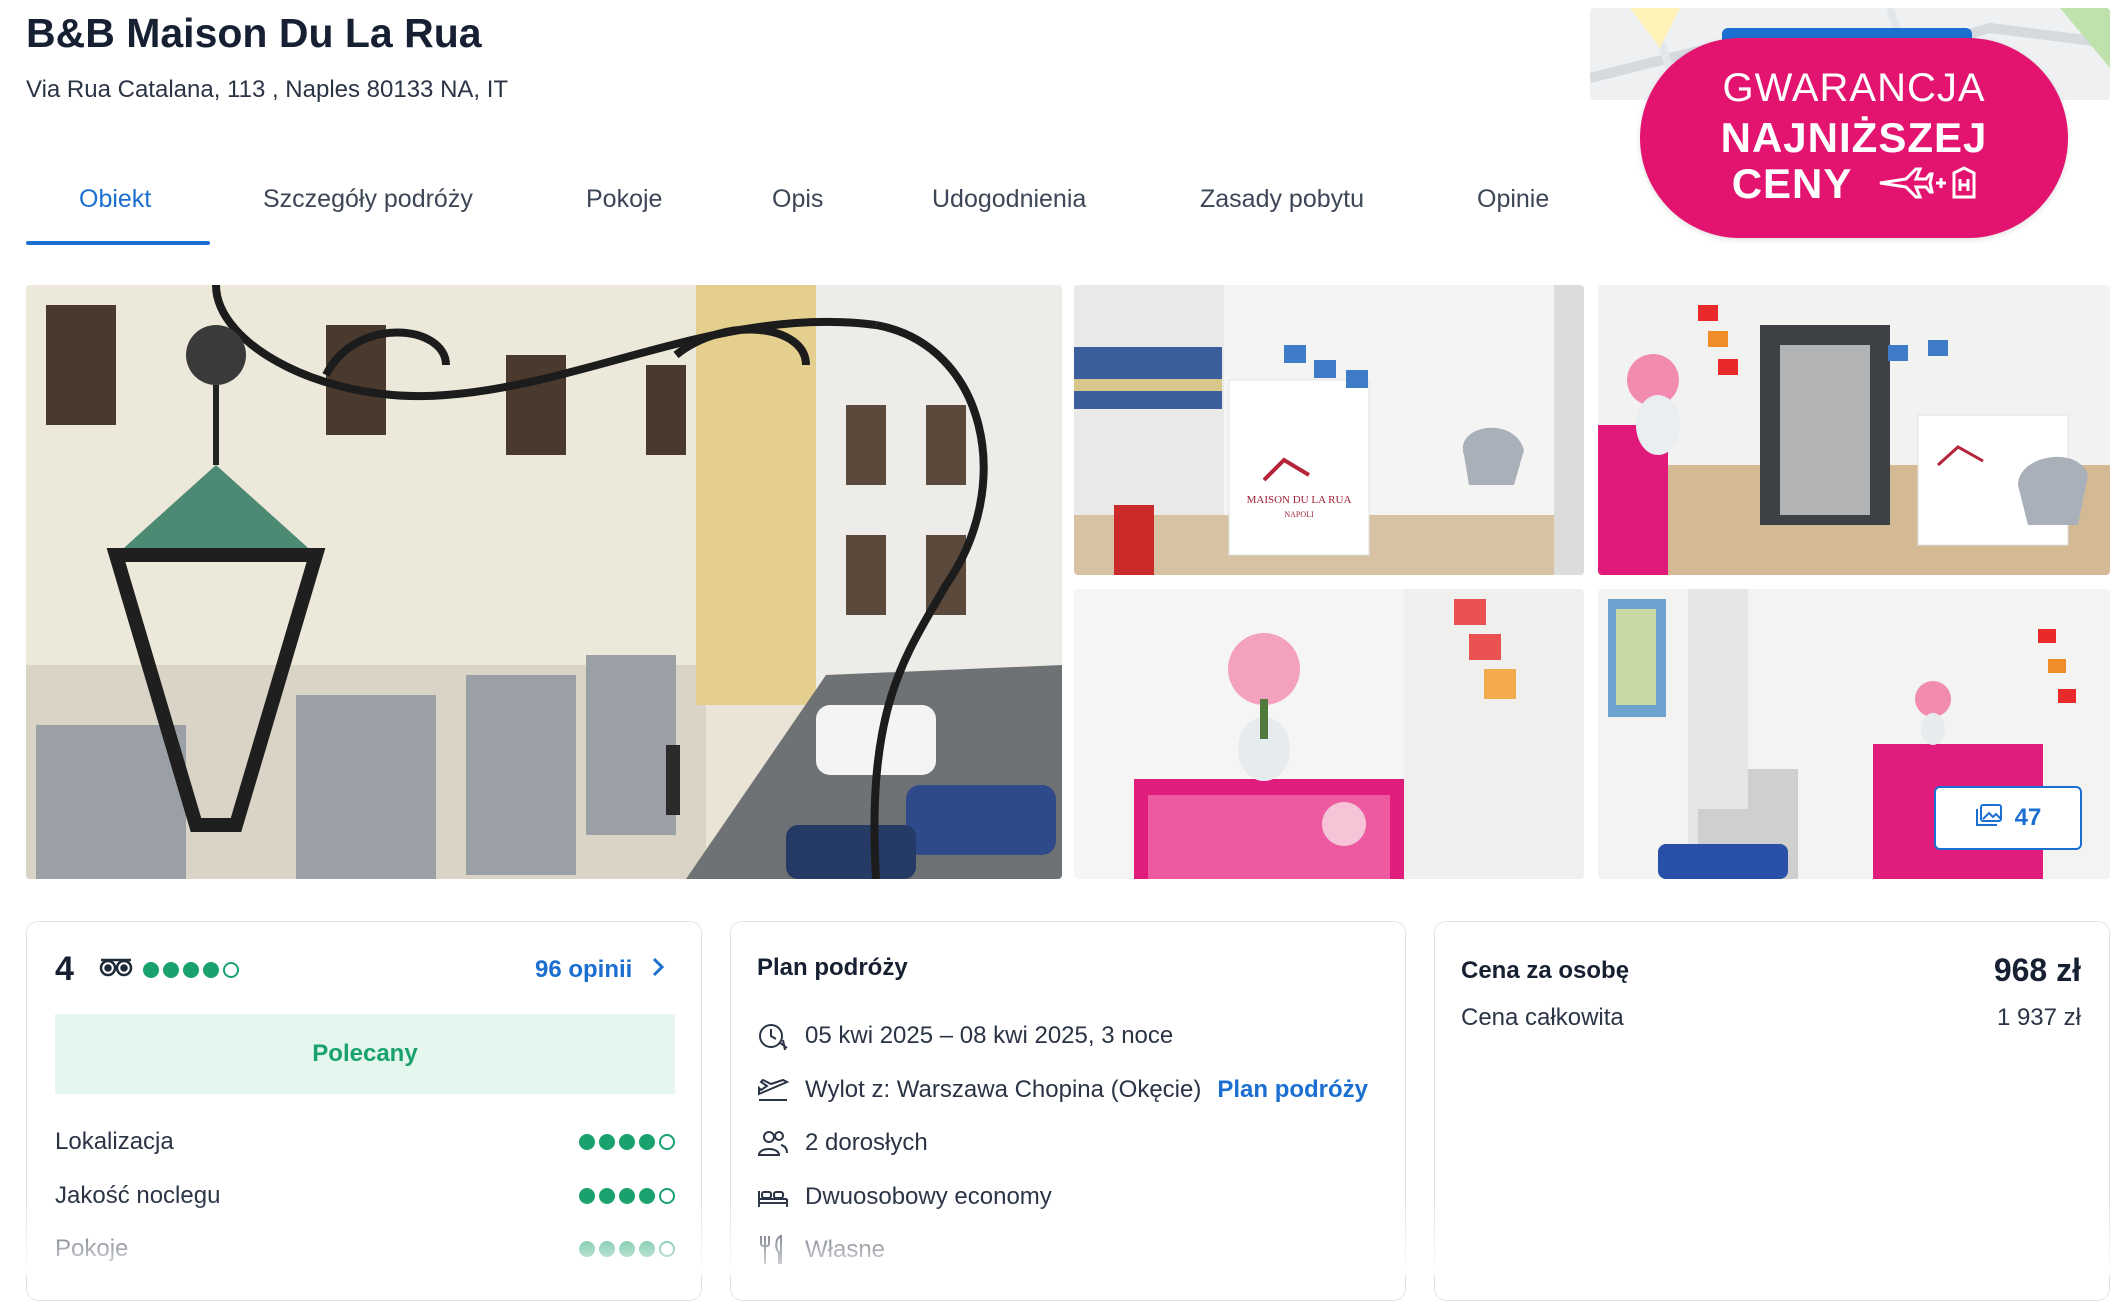  Describe the element at coordinates (1067, 1143) in the screenshot. I see `guests-row: 2 dorosłych` at that location.